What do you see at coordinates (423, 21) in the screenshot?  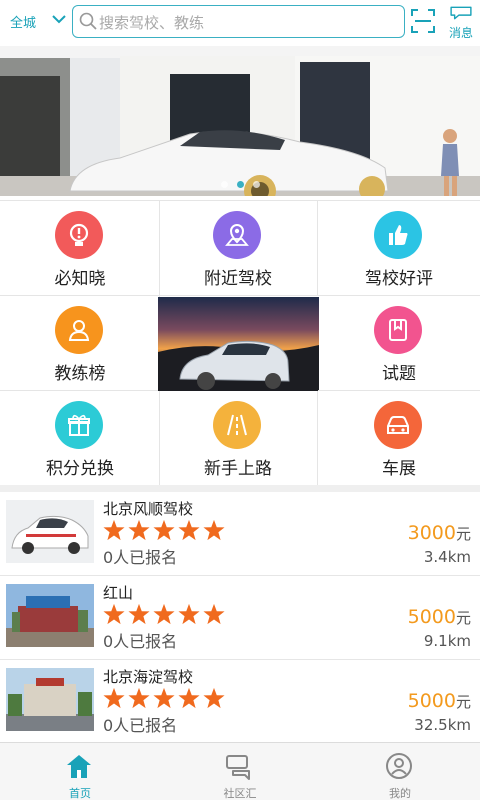 I see `scan-icon` at bounding box center [423, 21].